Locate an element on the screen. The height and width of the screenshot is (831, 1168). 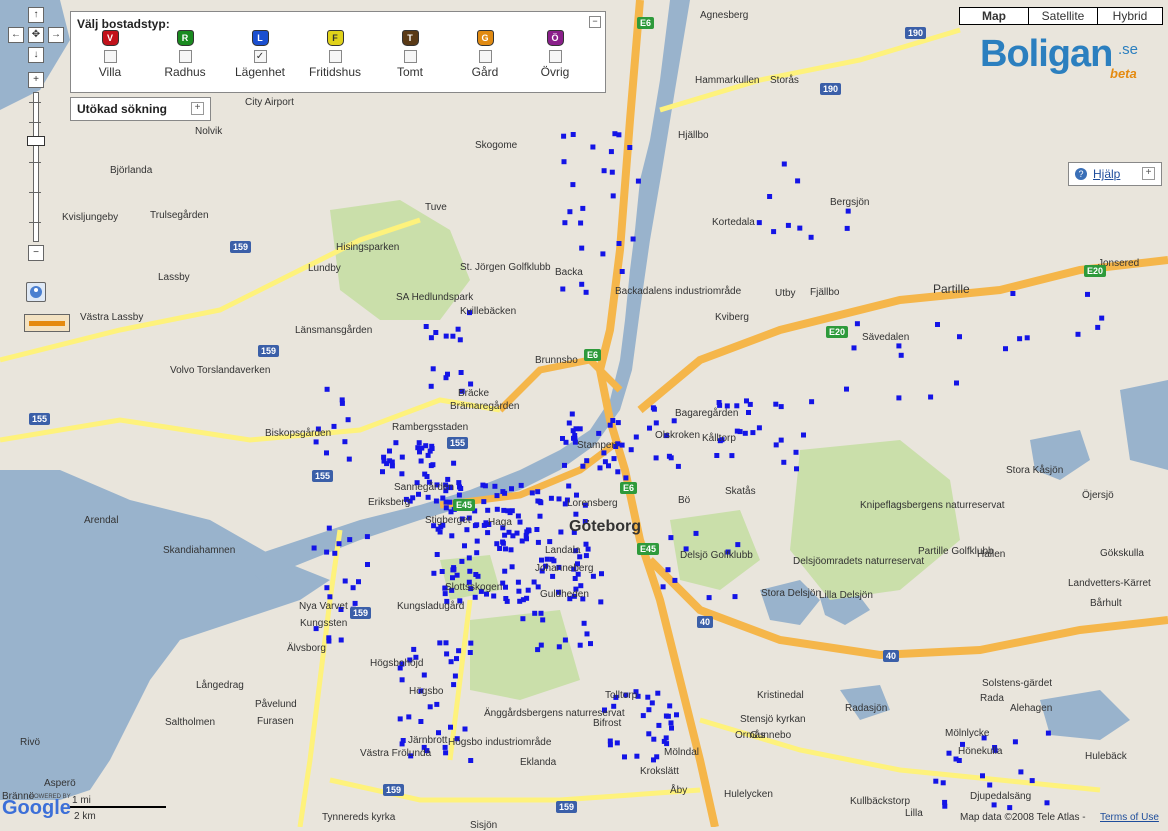
housing-type-checkbox is located at coordinates (110, 56).